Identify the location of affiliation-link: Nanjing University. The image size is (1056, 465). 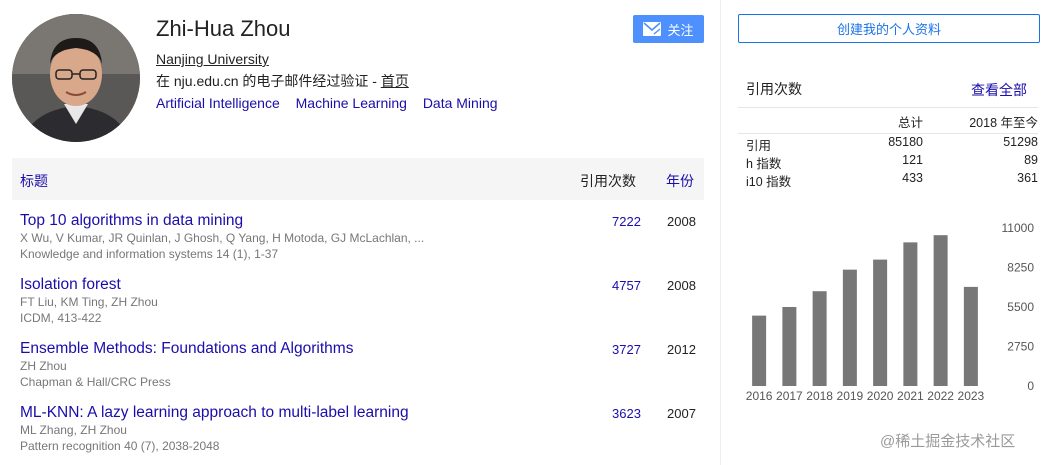
(212, 59).